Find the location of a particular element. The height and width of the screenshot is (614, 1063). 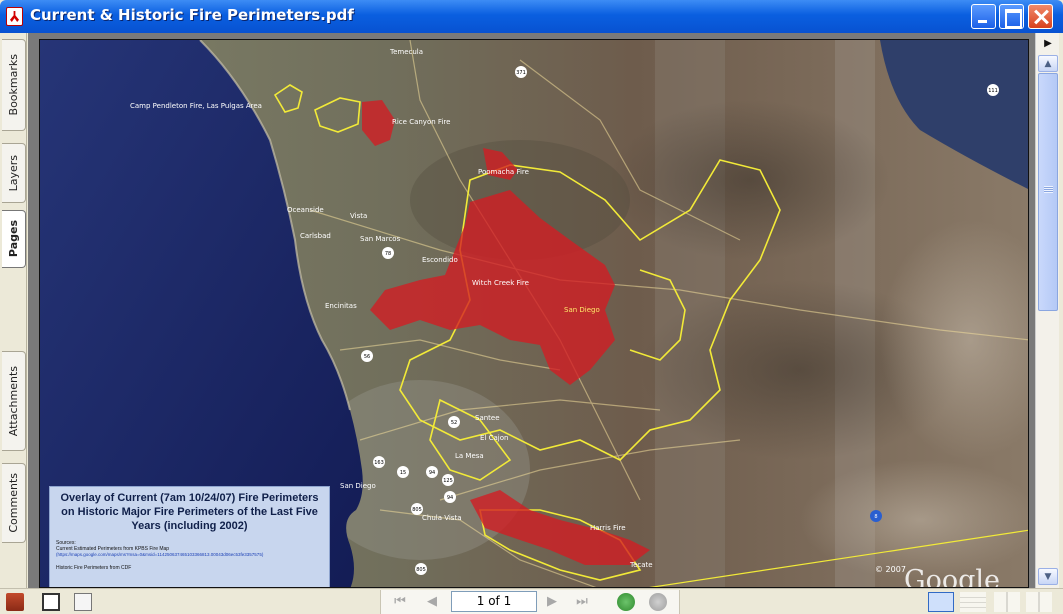

google-watermark: Google is located at coordinates (952, 576).